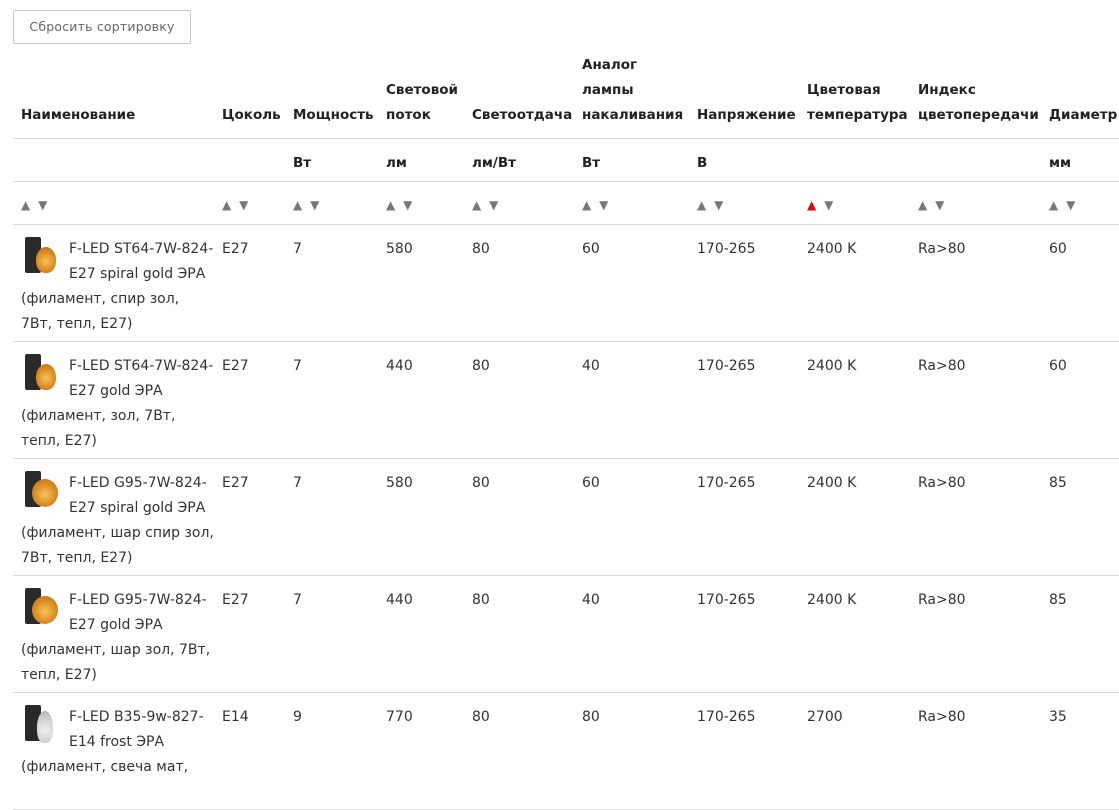  What do you see at coordinates (631, 203) in the screenshot?
I see `sort-cell-analog: ▲ ▼` at bounding box center [631, 203].